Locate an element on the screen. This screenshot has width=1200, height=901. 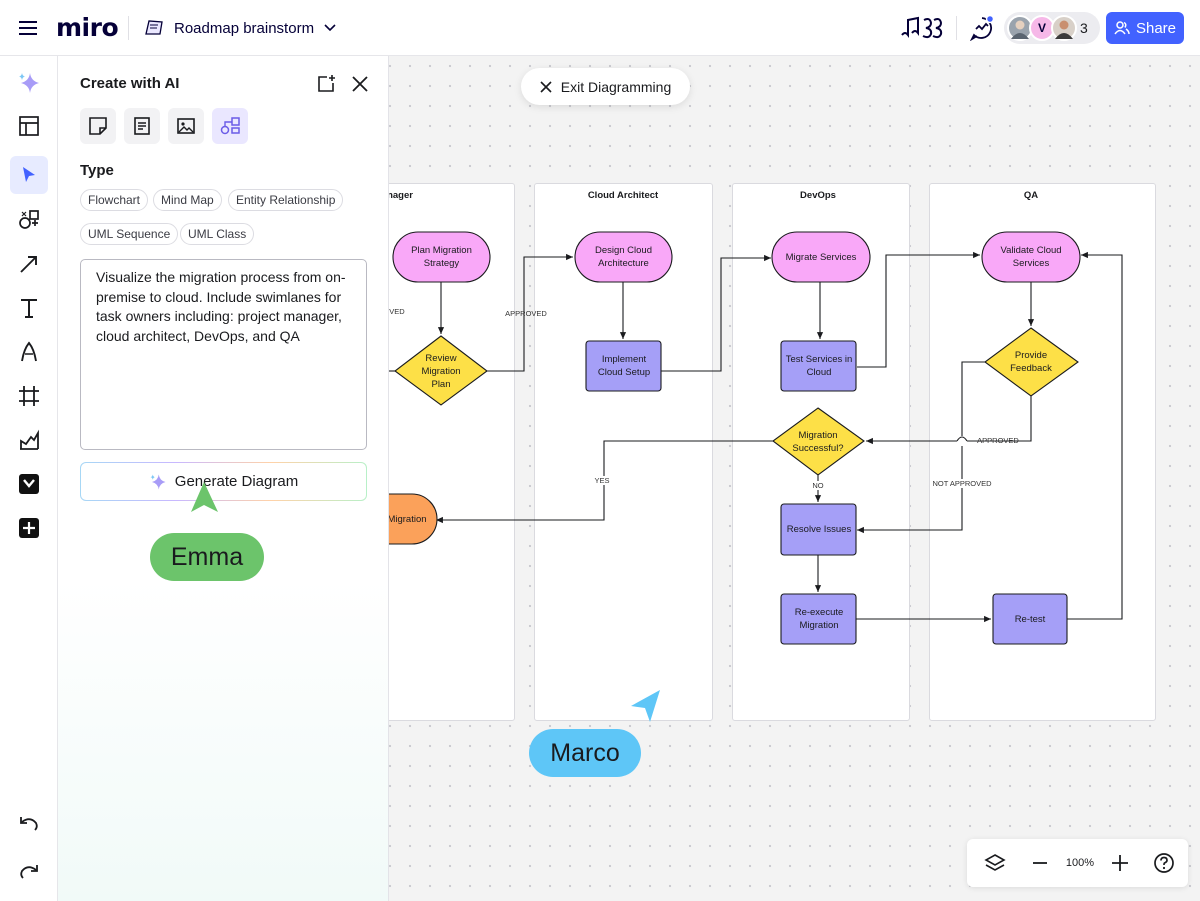
chart-icon is located at coordinates (29, 439).